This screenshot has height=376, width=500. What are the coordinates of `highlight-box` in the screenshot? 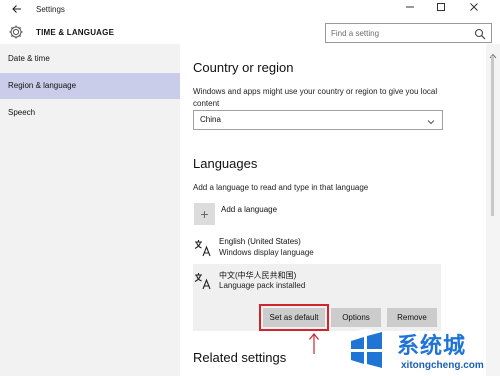 It's located at (294, 317).